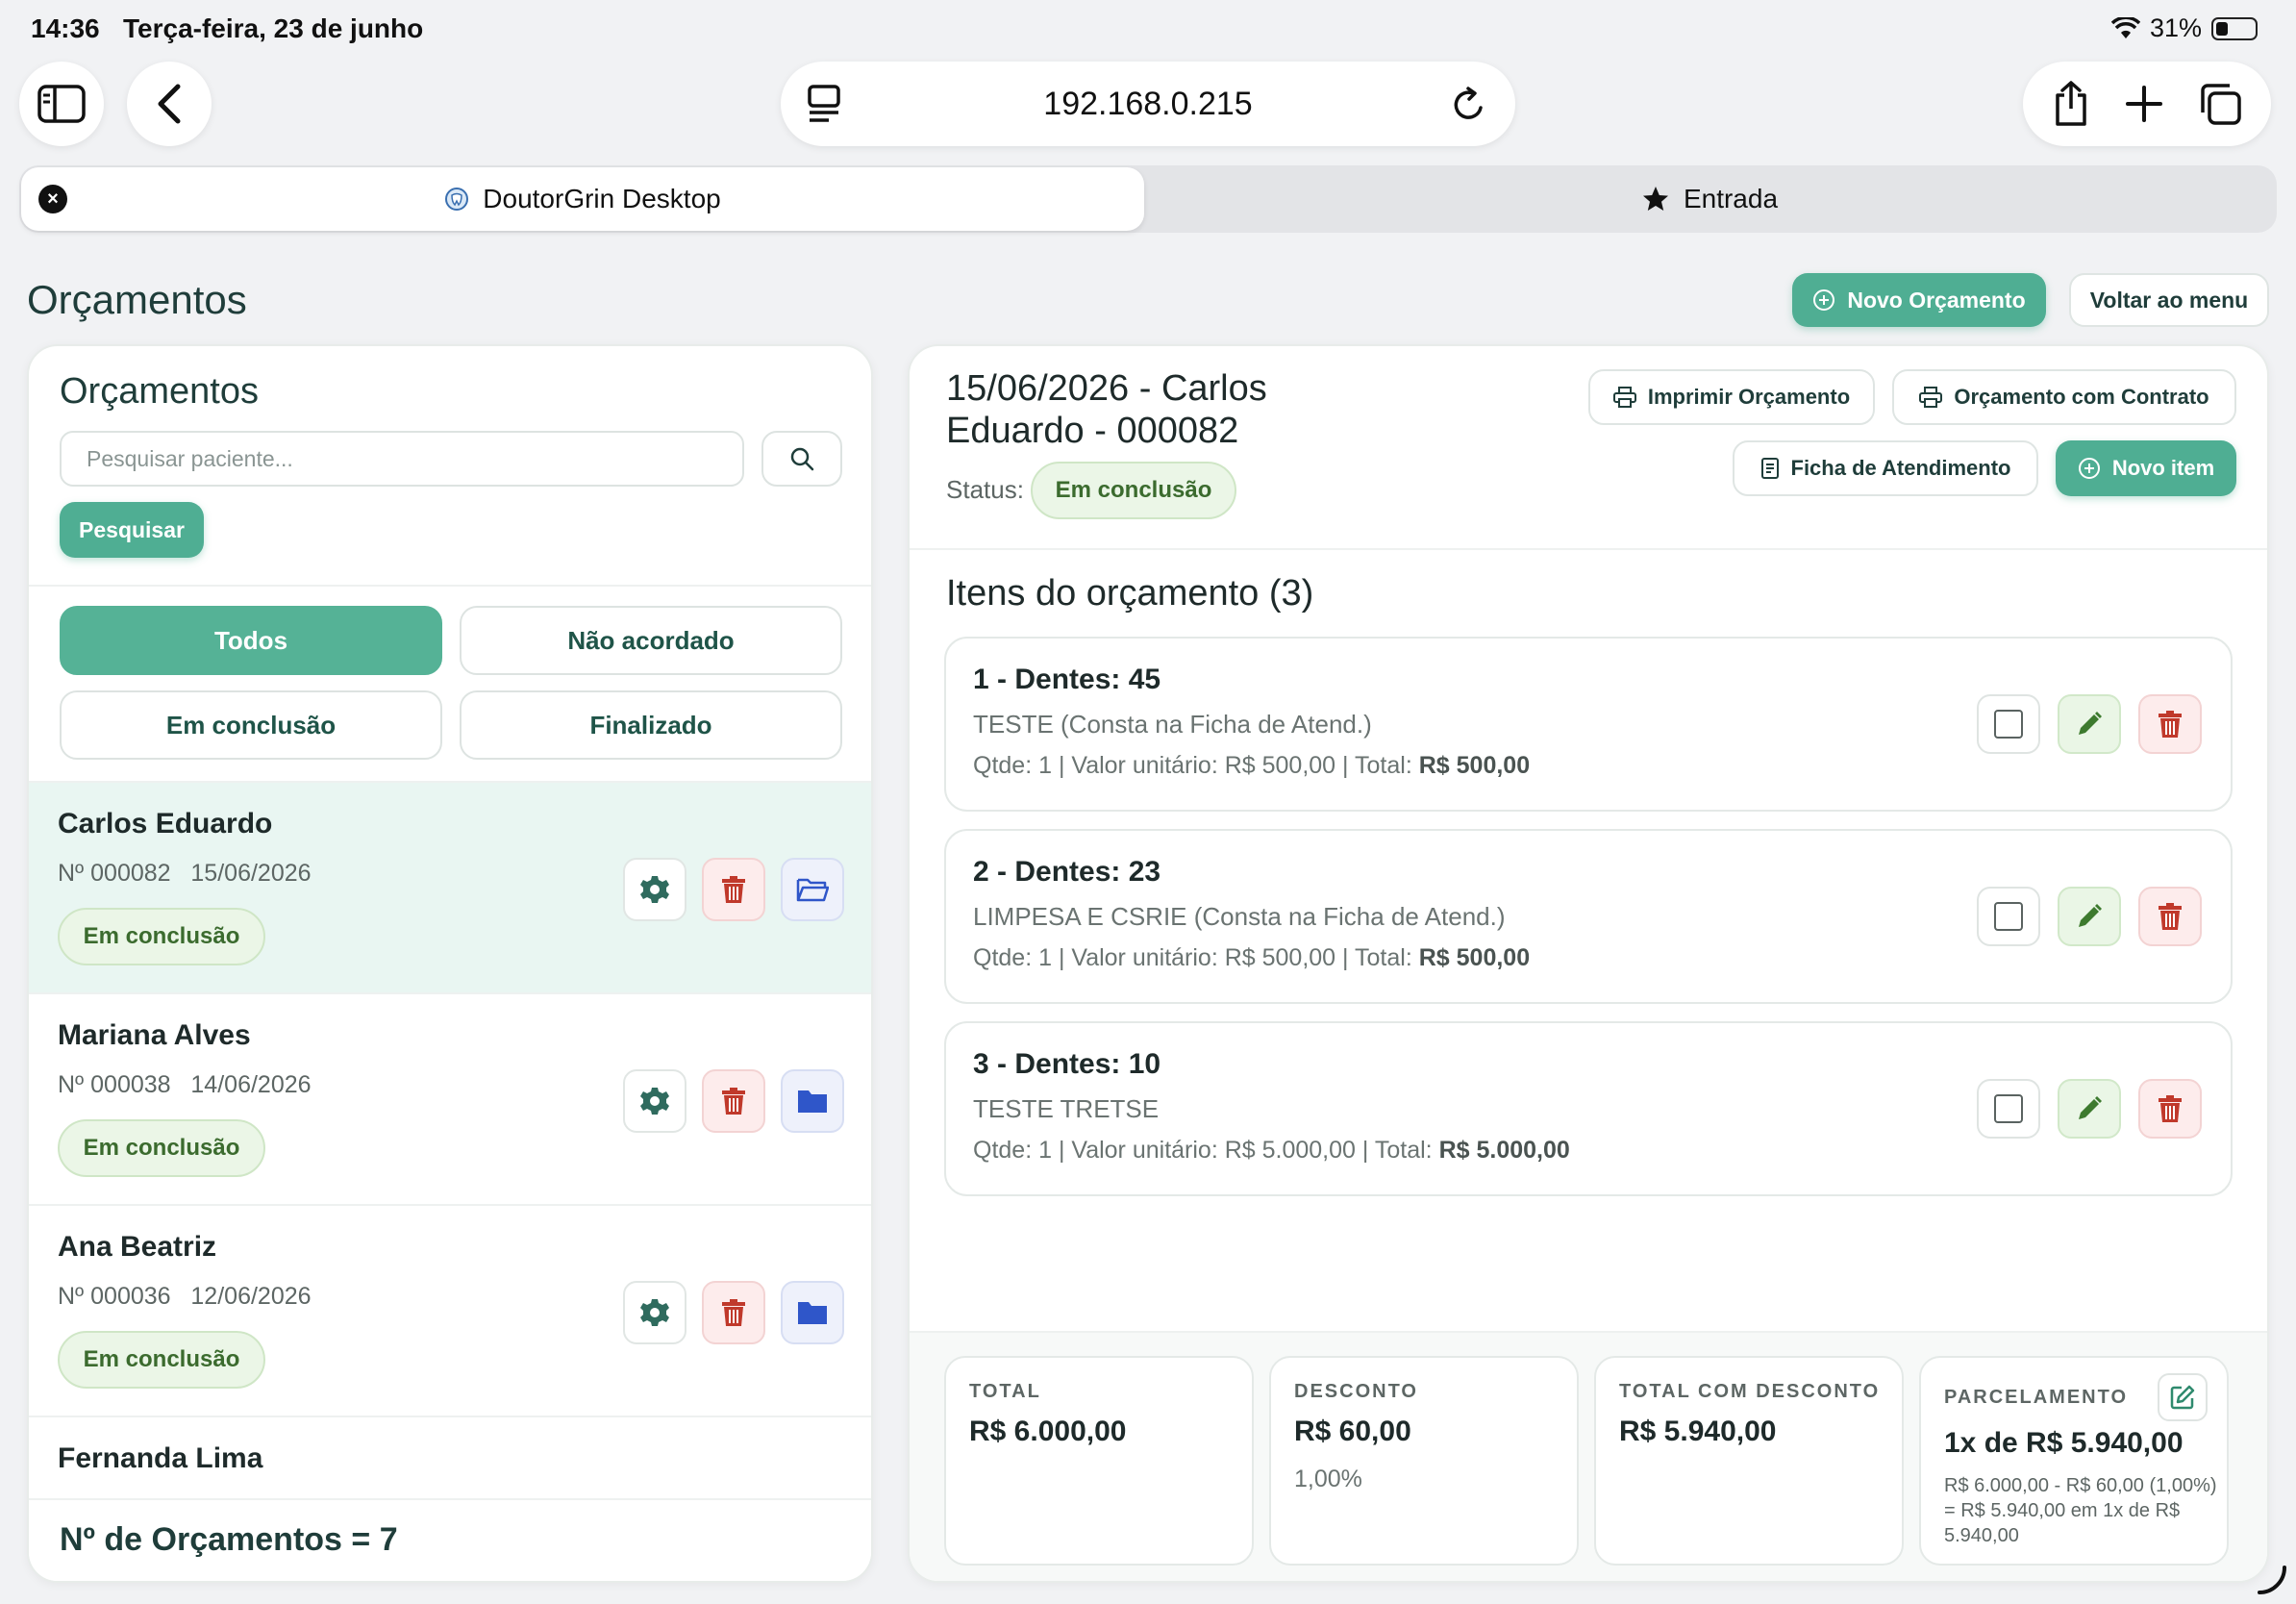  I want to click on url-bar: 192.168.0.215, so click(1148, 104).